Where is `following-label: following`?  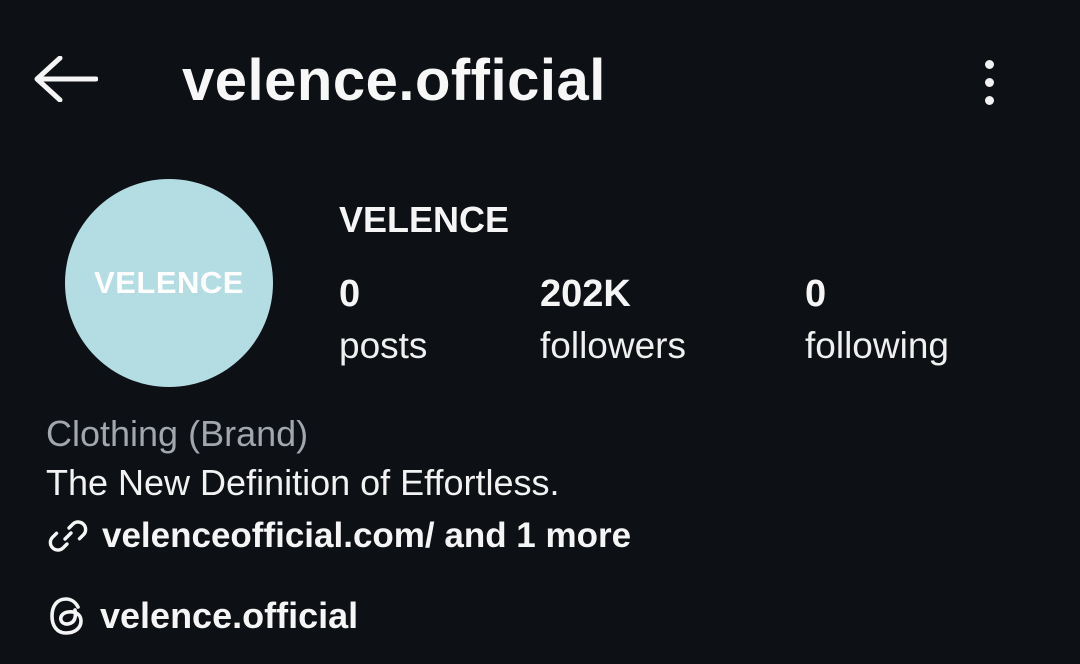
following-label: following is located at coordinates (877, 345).